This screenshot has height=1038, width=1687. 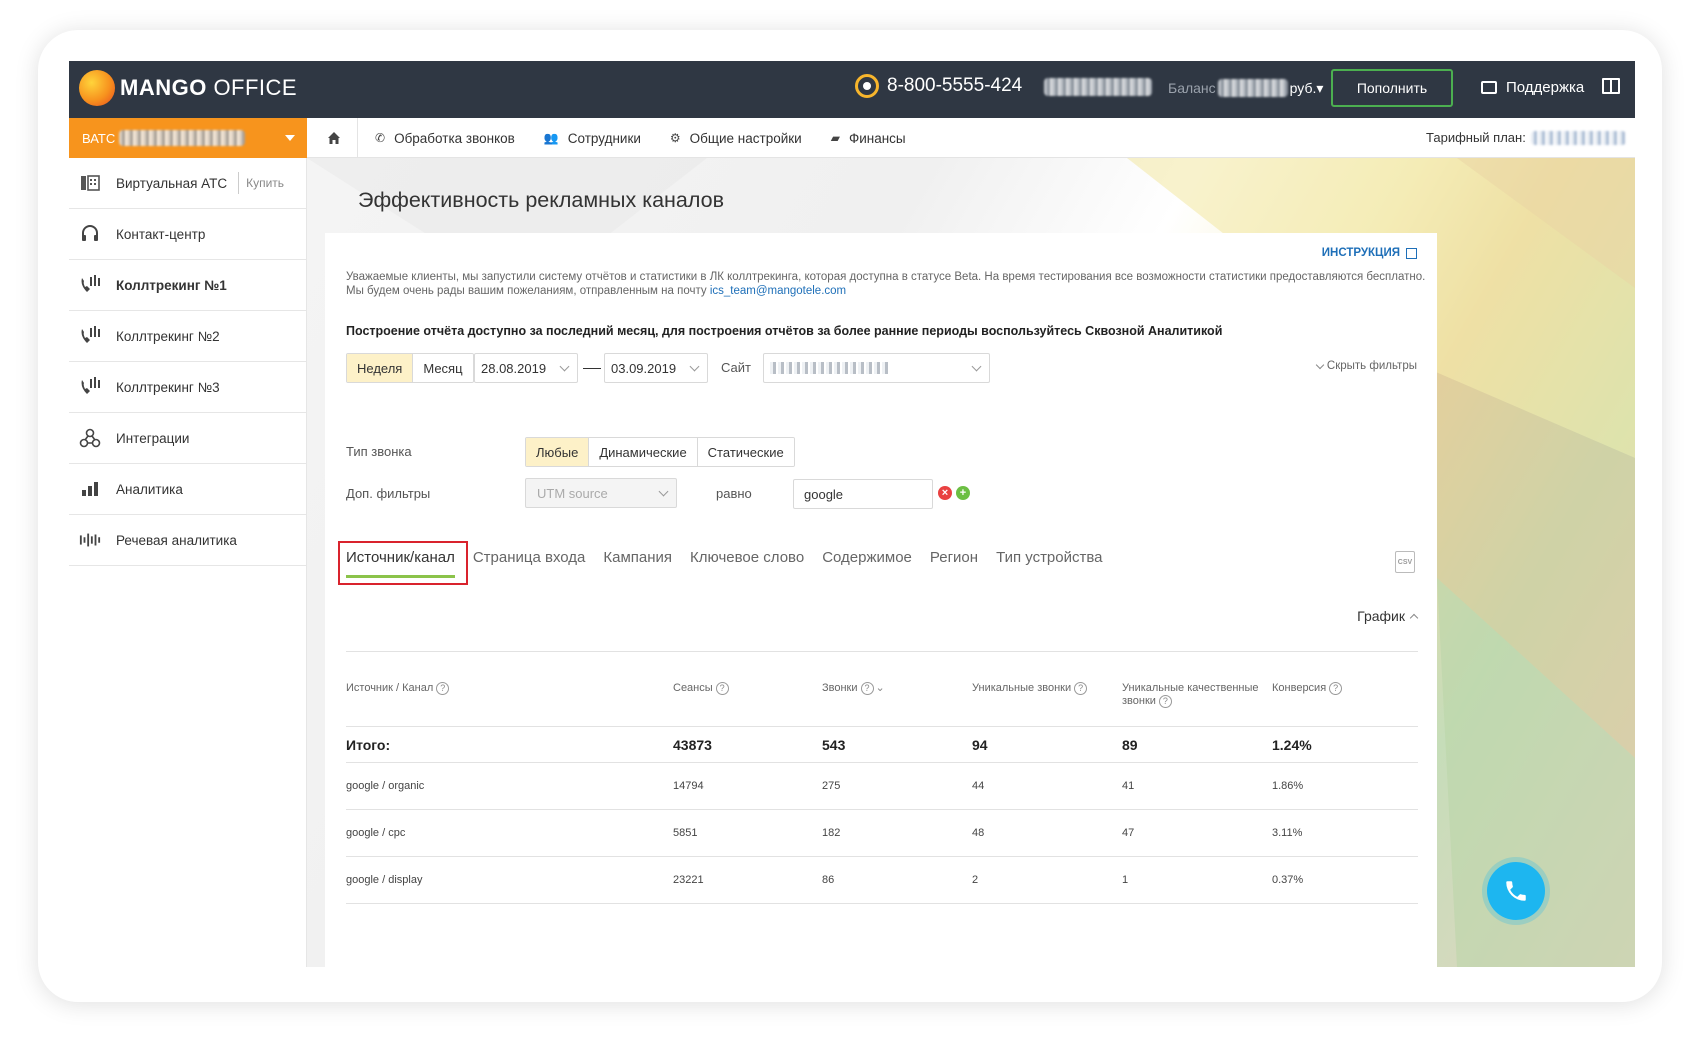 What do you see at coordinates (529, 563) in the screenshot?
I see `tab-landing-page: Страница входа` at bounding box center [529, 563].